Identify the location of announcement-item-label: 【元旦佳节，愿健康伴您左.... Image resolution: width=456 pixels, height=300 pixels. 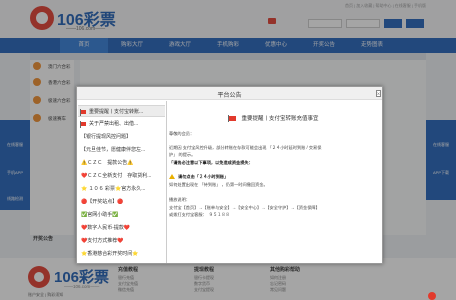
(113, 150).